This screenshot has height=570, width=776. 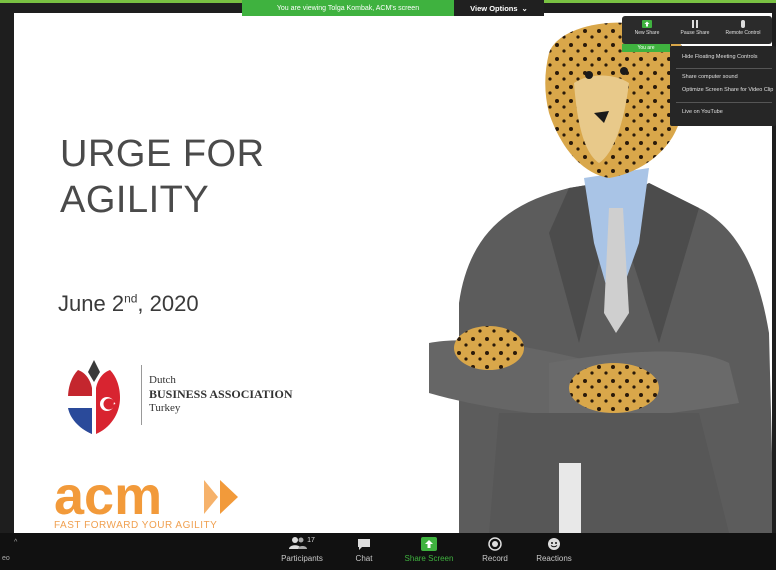 What do you see at coordinates (647, 24) in the screenshot?
I see `share-icon` at bounding box center [647, 24].